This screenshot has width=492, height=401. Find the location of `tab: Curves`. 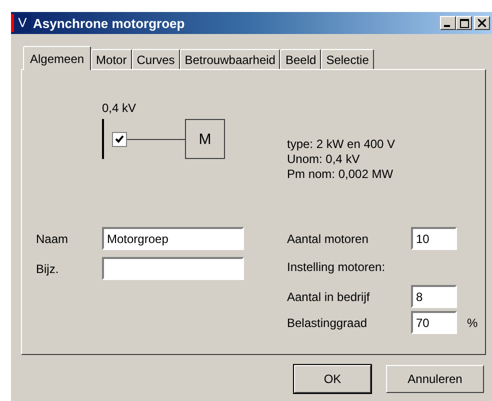

tab: Curves is located at coordinates (156, 59).